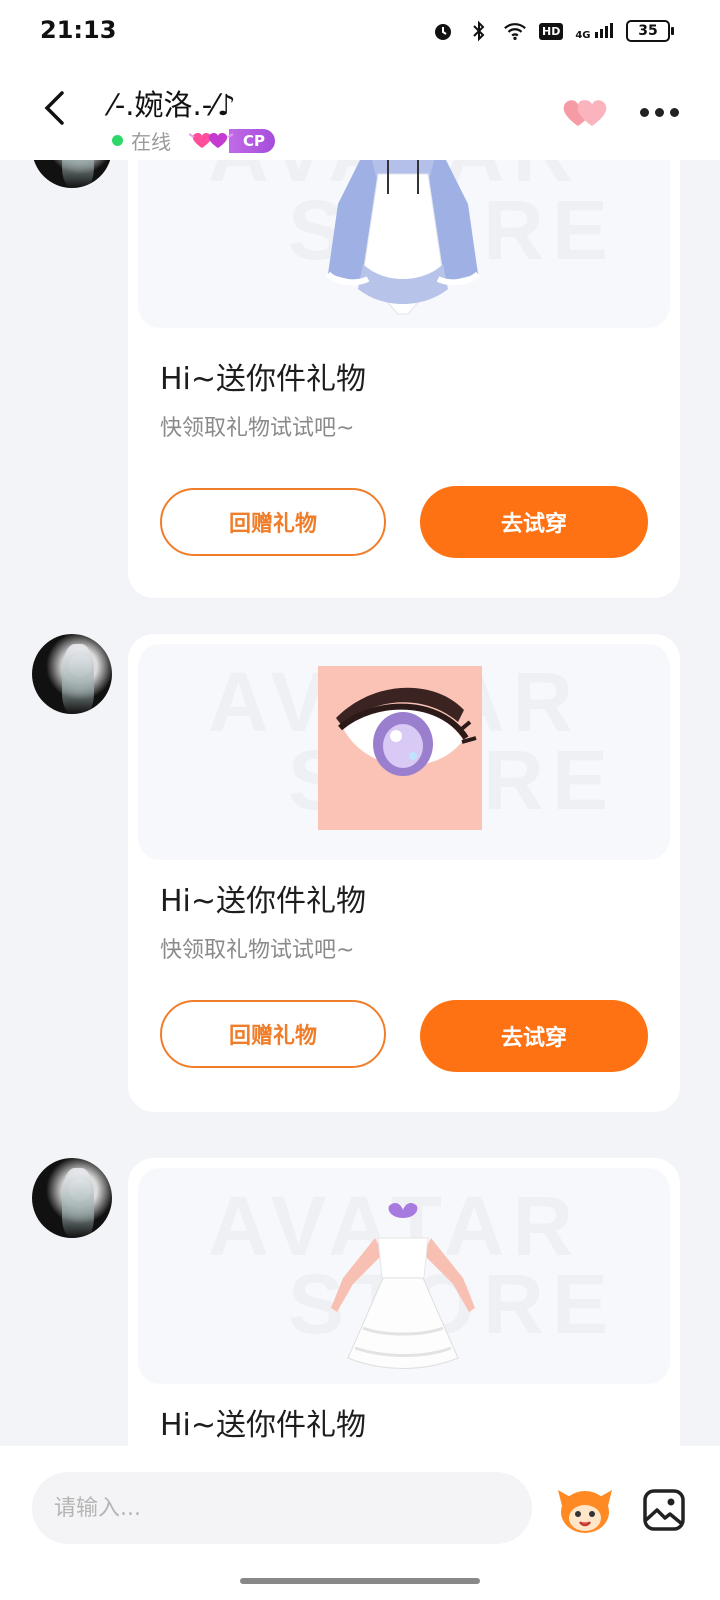 The image size is (720, 1600). Describe the element at coordinates (403, 237) in the screenshot. I see `maid-dress-icon` at that location.